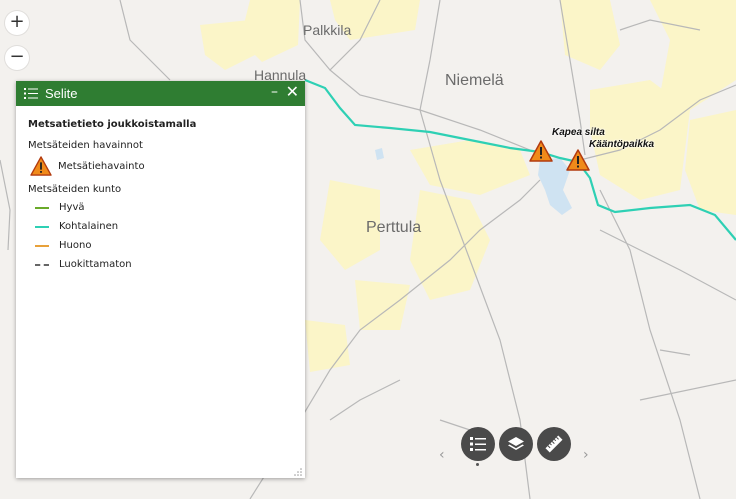  Describe the element at coordinates (586, 455) in the screenshot. I see `dock-next-arrow: ›` at that location.